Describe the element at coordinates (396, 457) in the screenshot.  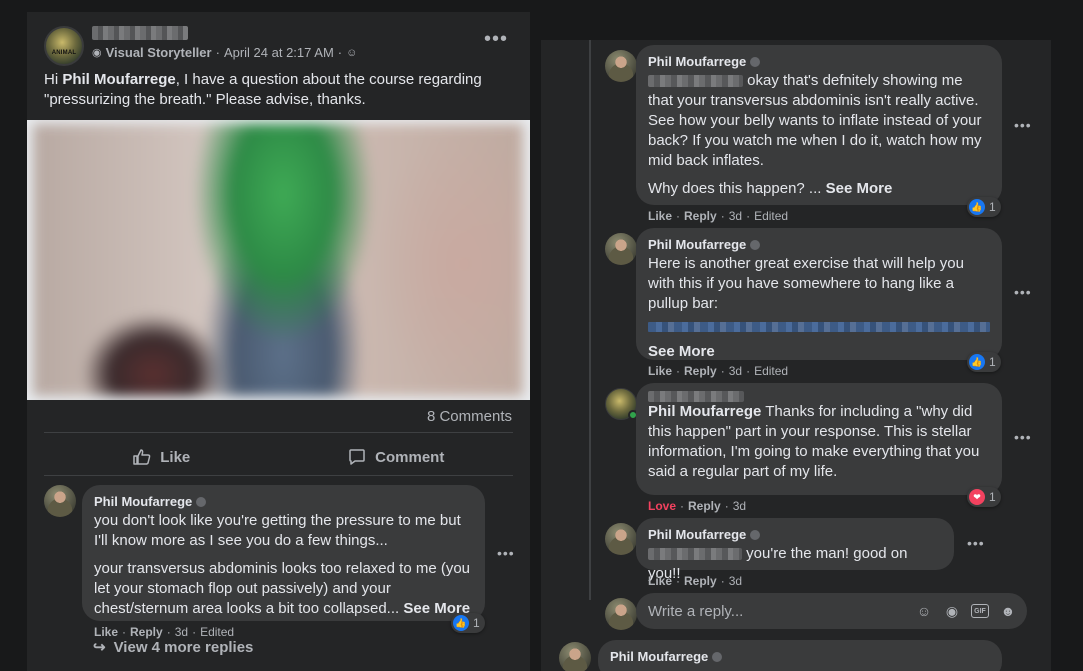
I see `comment-button: Comment` at that location.